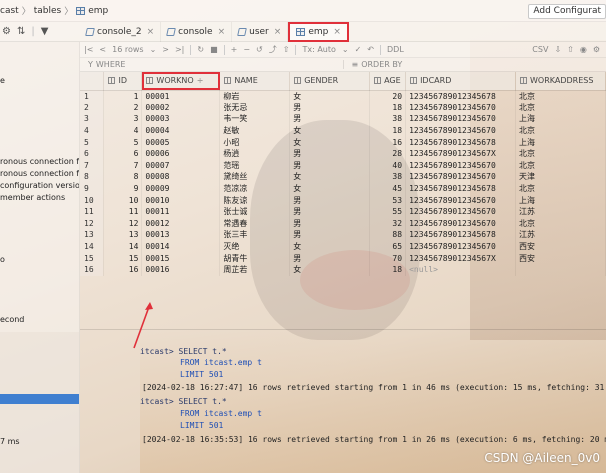 This screenshot has width=606, height=473. What do you see at coordinates (255, 223) in the screenshot?
I see `table-cell: 常遇春` at bounding box center [255, 223].